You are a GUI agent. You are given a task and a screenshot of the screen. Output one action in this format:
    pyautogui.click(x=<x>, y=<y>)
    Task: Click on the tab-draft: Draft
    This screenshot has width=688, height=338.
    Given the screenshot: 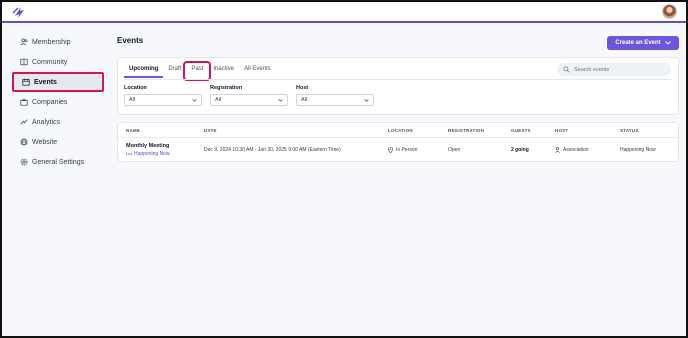 What is the action you would take?
    pyautogui.click(x=174, y=71)
    